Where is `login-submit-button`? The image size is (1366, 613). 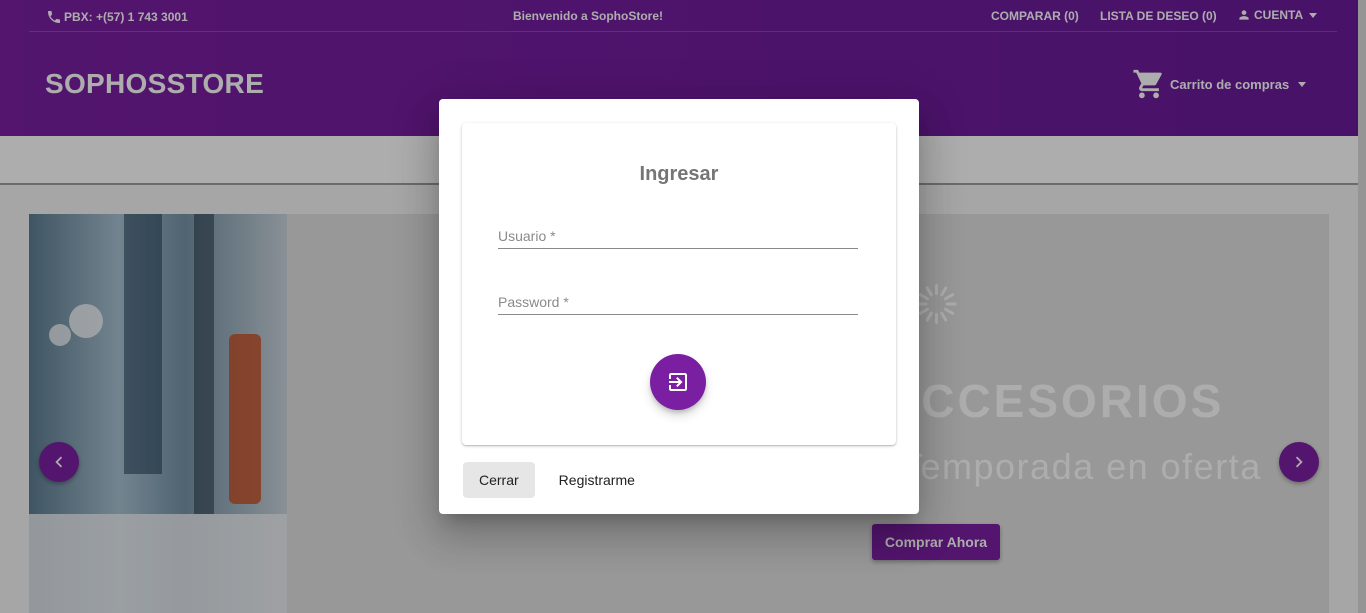 login-submit-button is located at coordinates (678, 382).